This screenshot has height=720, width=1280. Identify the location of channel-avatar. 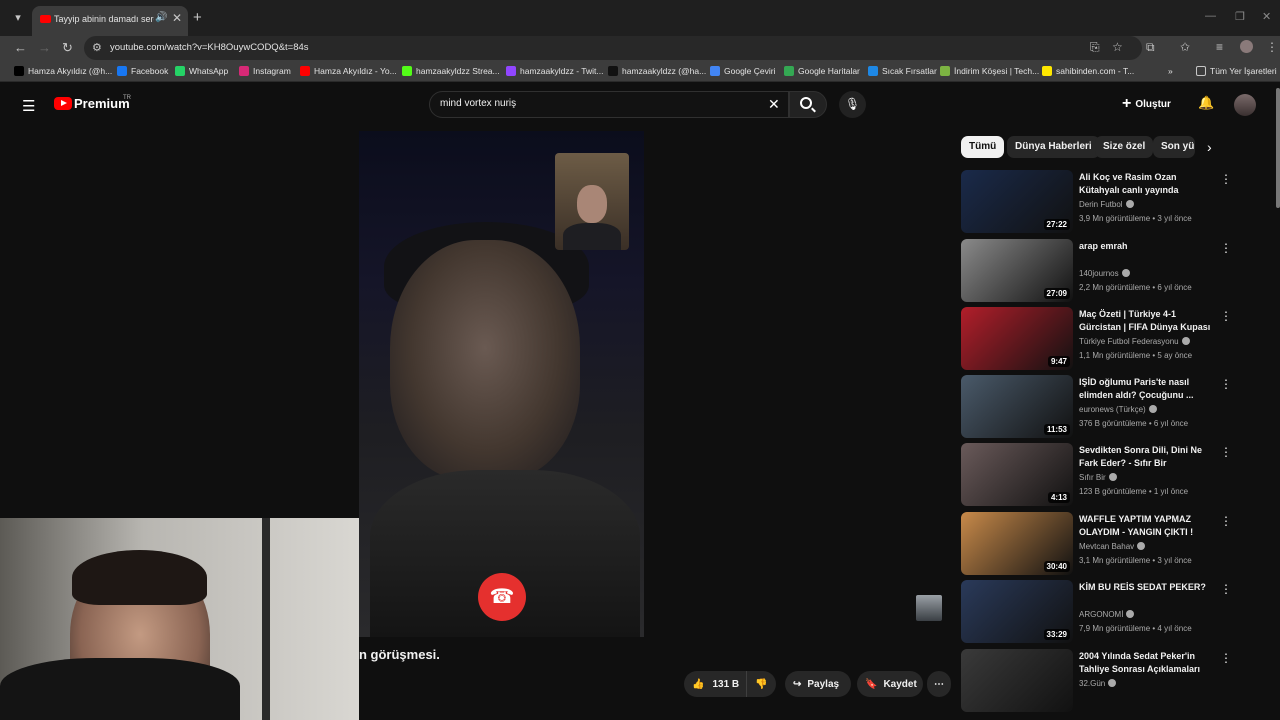
(929, 608).